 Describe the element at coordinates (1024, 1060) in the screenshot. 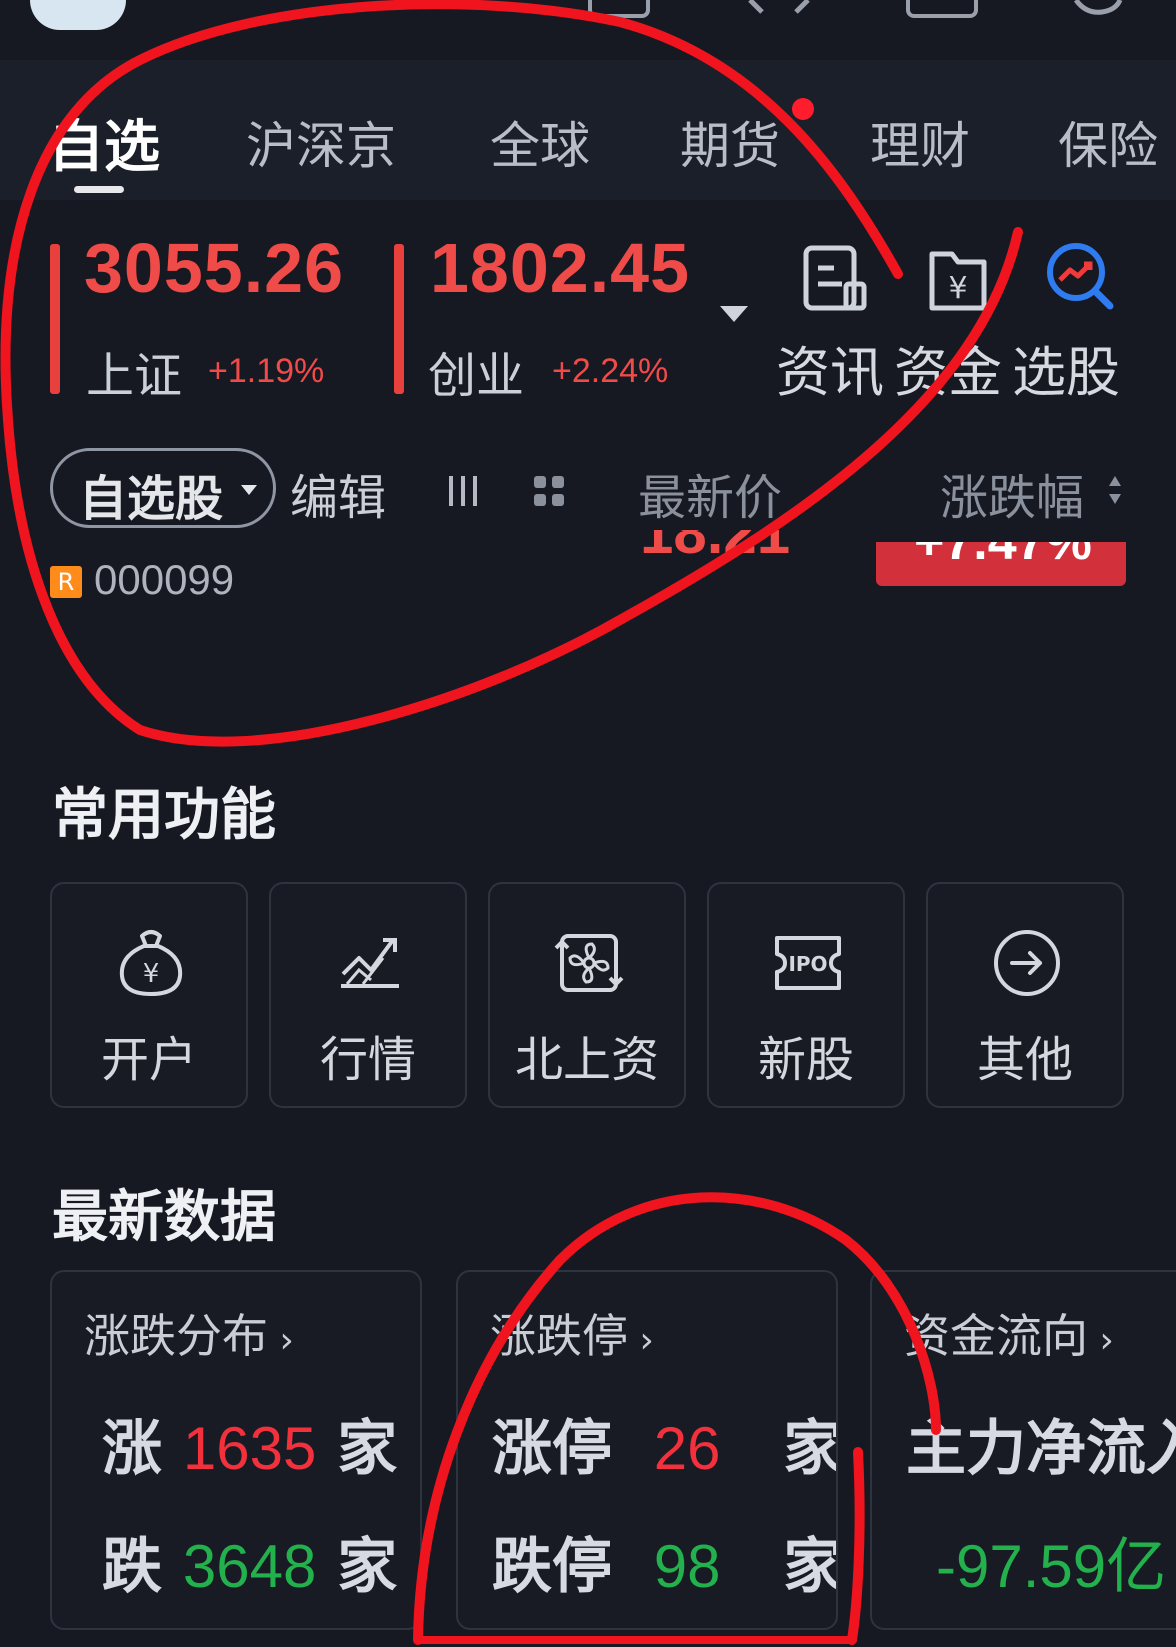

I see `func-label: 其他` at that location.